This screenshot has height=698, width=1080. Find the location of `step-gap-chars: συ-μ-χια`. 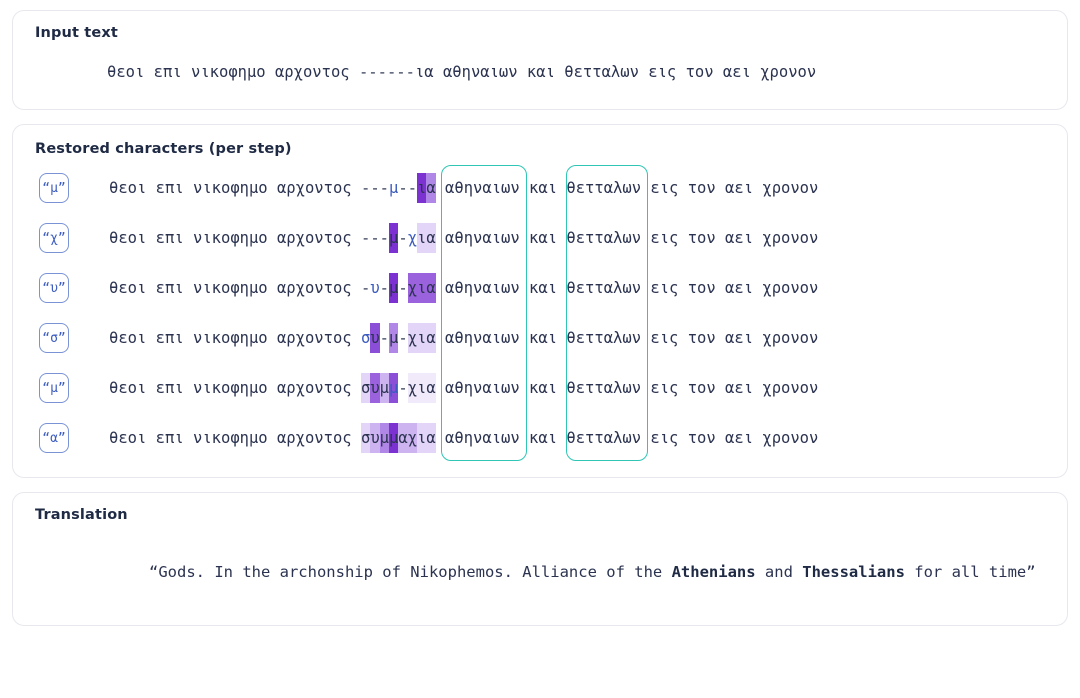

step-gap-chars: συ-μ-χια is located at coordinates (398, 338).